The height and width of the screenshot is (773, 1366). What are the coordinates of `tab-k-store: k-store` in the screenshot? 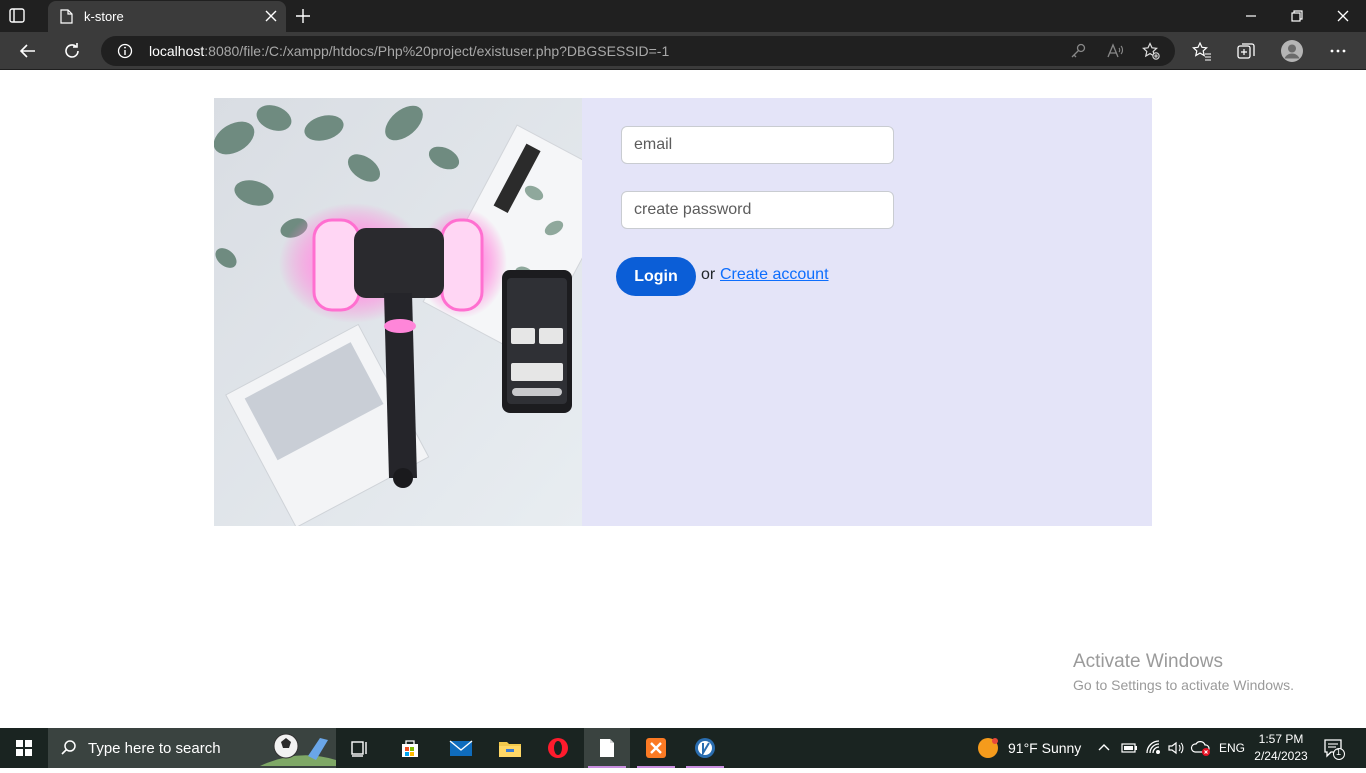 It's located at (167, 16).